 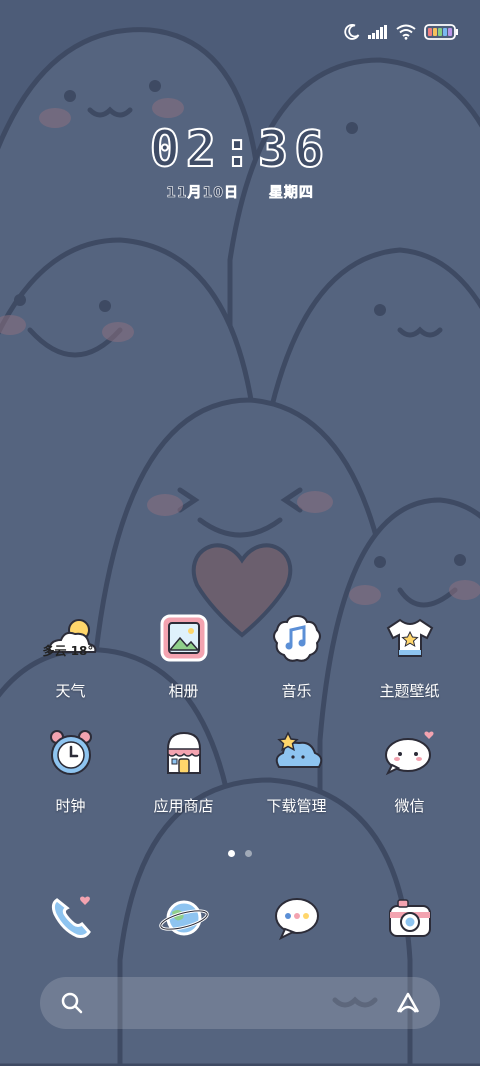 I want to click on weather-widget-text: 多云 18°, so click(x=68, y=650).